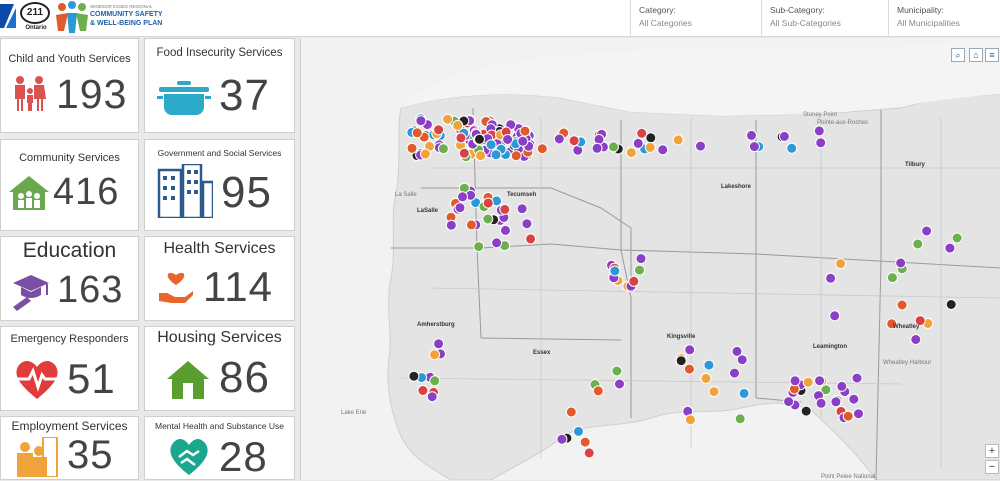  Describe the element at coordinates (69, 448) in the screenshot. I see `card-employment-services: Employment Services 35` at that location.